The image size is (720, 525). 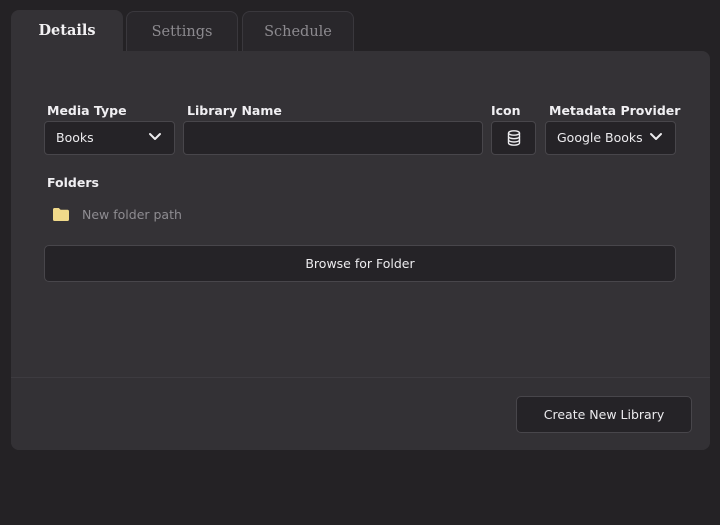 I want to click on library-name-label: Library Name, so click(x=234, y=110).